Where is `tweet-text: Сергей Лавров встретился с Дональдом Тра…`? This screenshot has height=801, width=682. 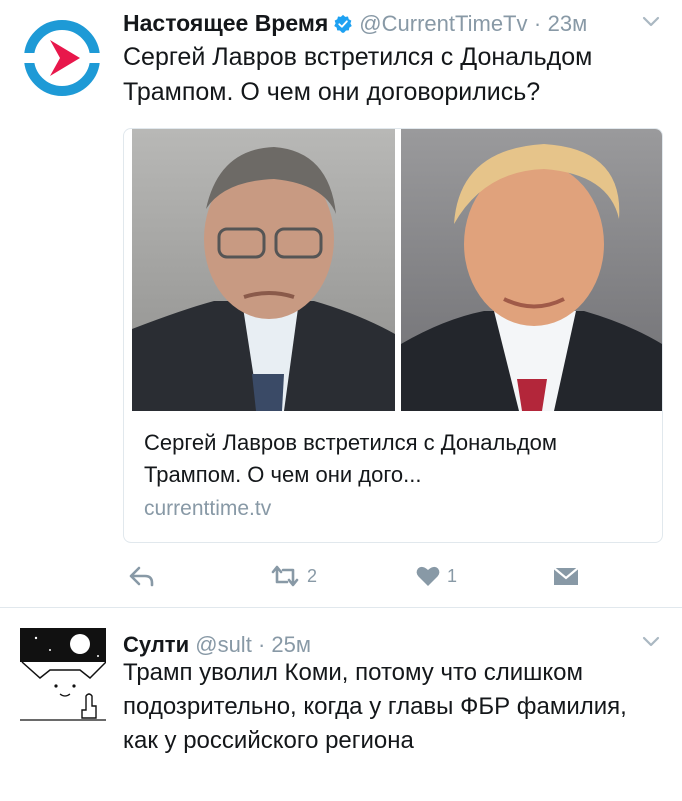
tweet-text: Сергей Лавров встретился с Дональдом Тра… is located at coordinates (358, 74).